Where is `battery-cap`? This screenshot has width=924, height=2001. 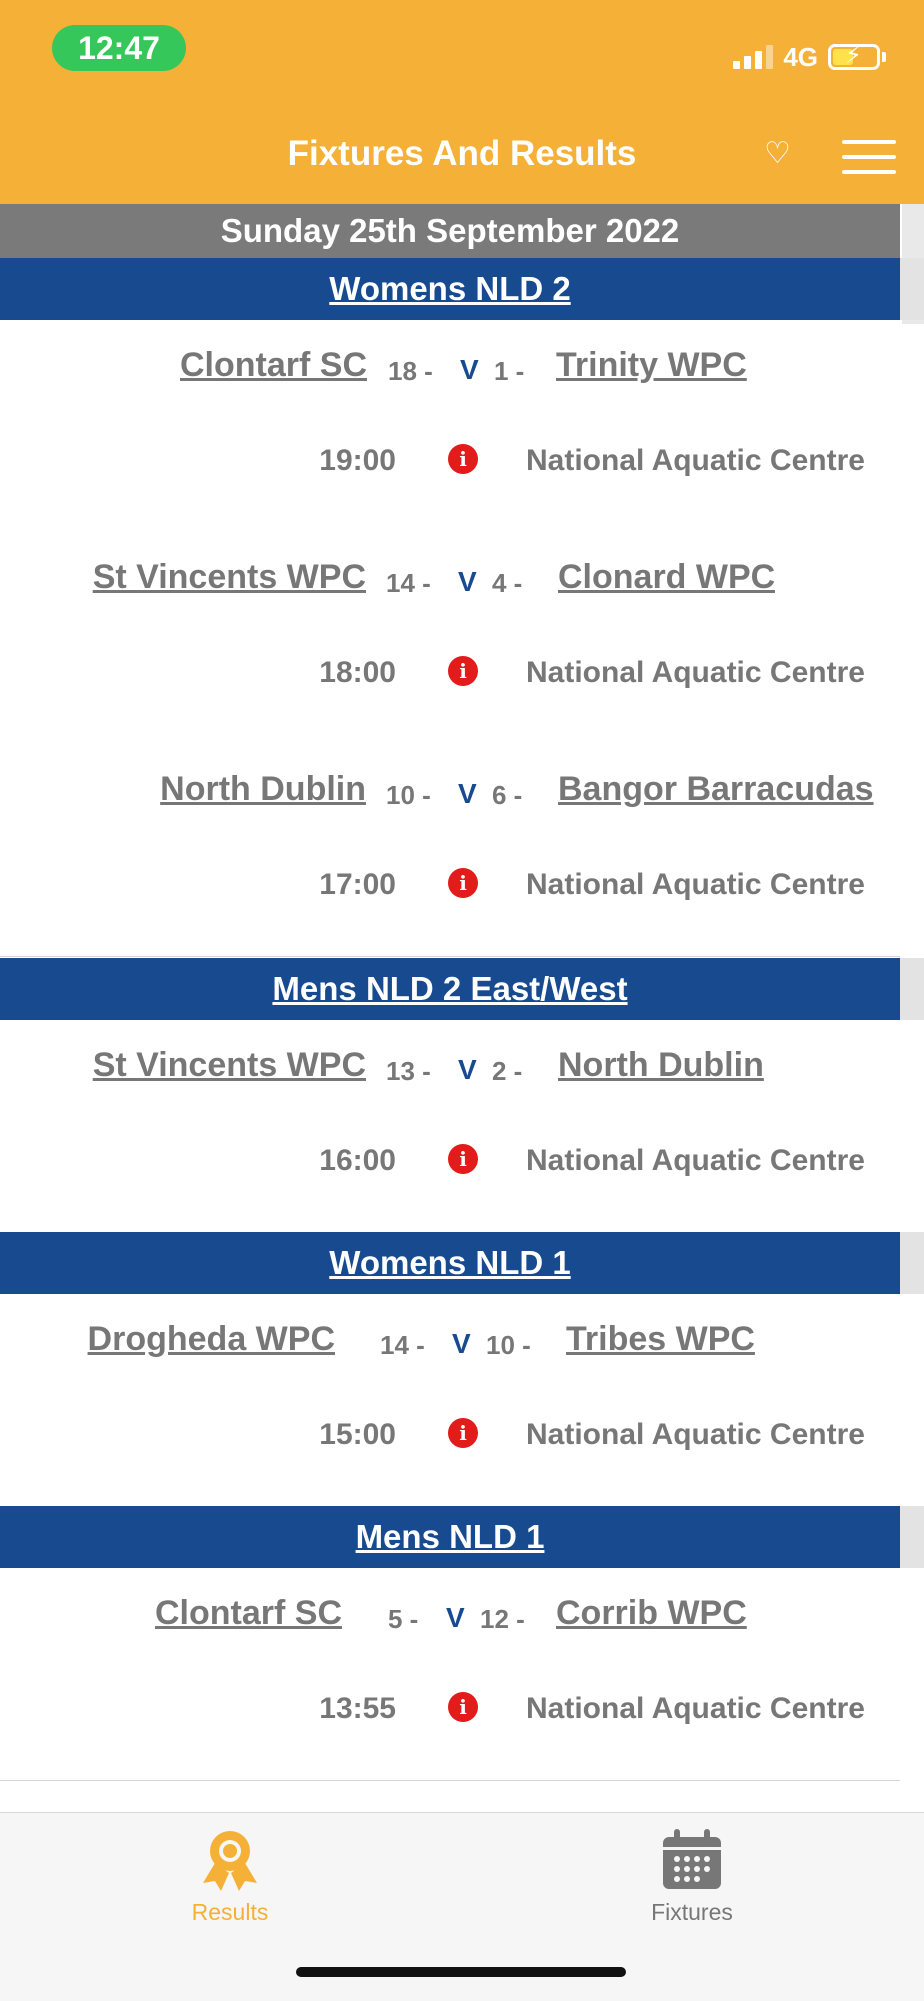
battery-cap is located at coordinates (884, 57).